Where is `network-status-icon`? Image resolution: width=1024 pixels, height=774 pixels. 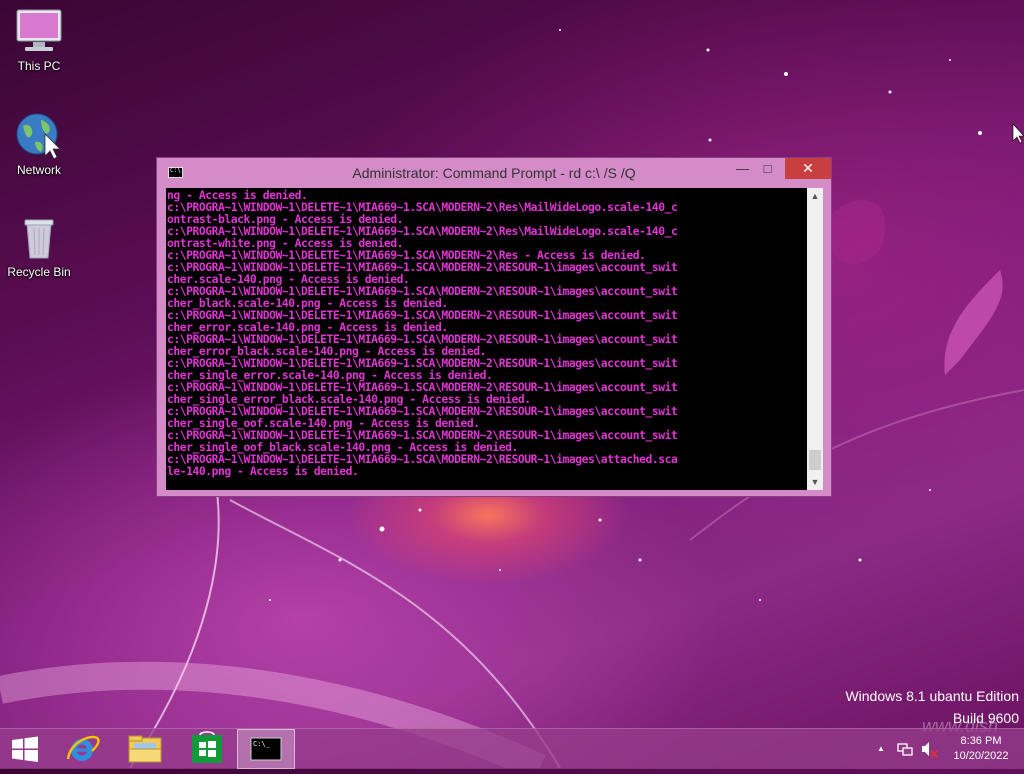 network-status-icon is located at coordinates (905, 749).